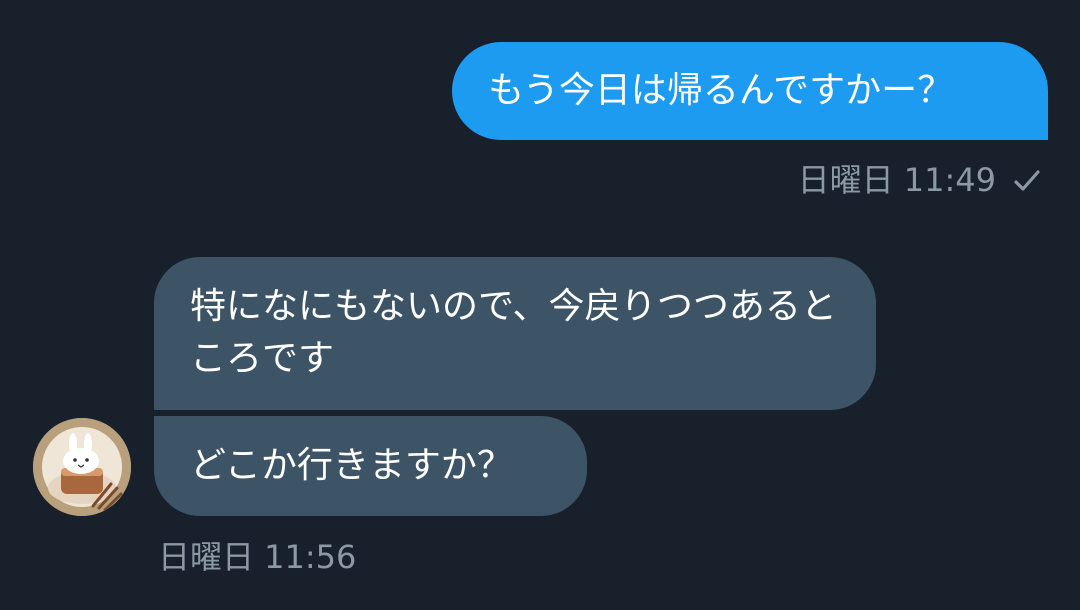 This screenshot has height=610, width=1080. What do you see at coordinates (82, 467) in the screenshot?
I see `sender-avatar` at bounding box center [82, 467].